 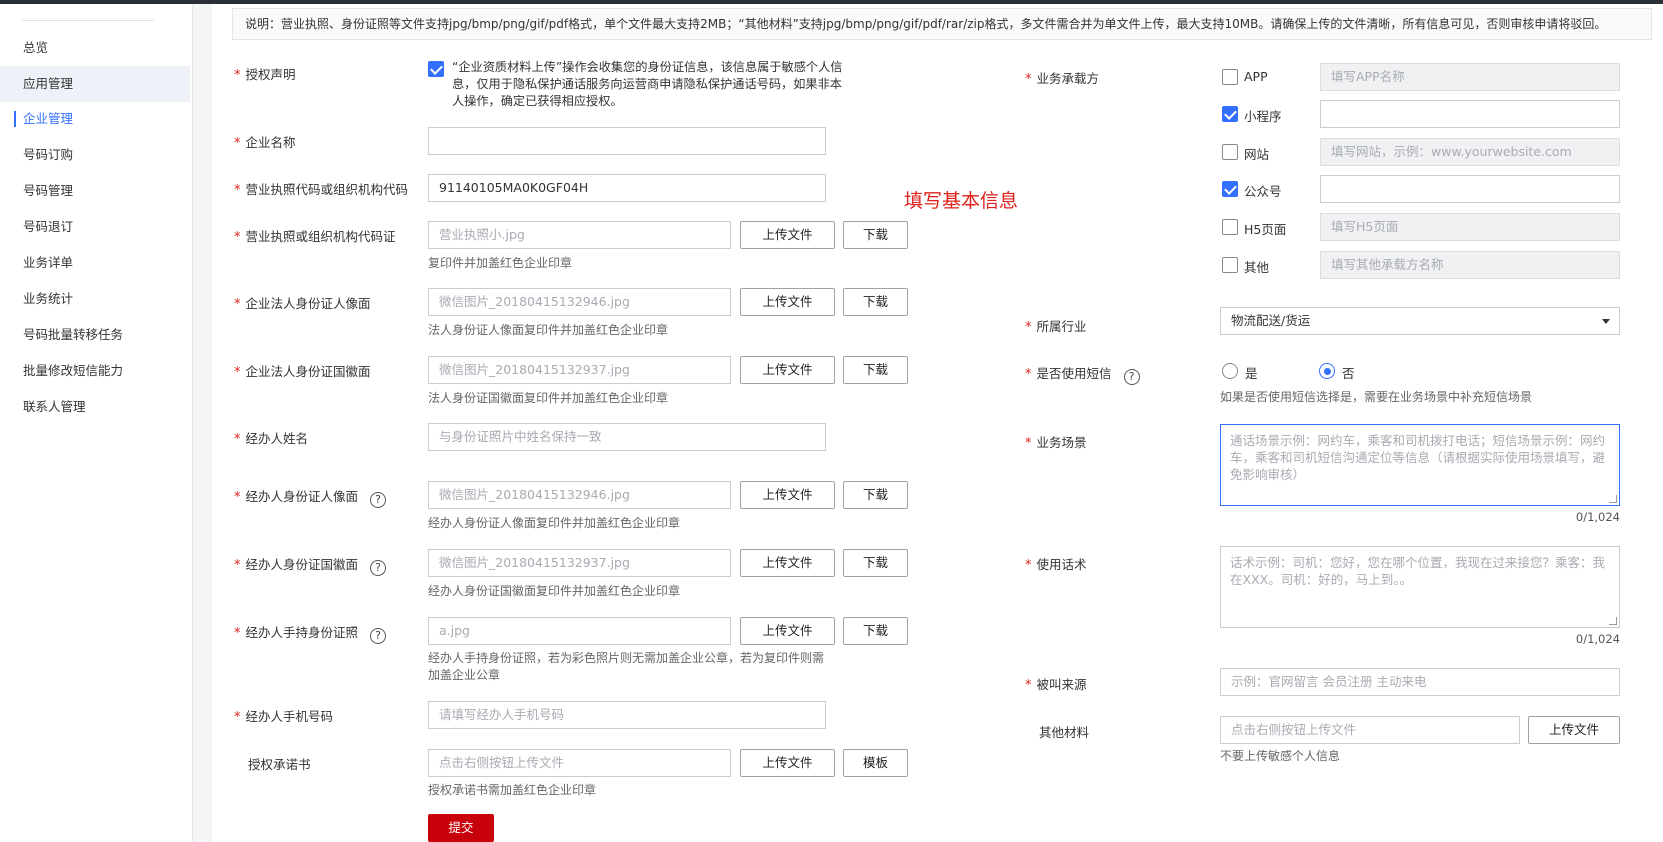 I want to click on auth-letter-upload-button: 上传文件, so click(x=787, y=763).